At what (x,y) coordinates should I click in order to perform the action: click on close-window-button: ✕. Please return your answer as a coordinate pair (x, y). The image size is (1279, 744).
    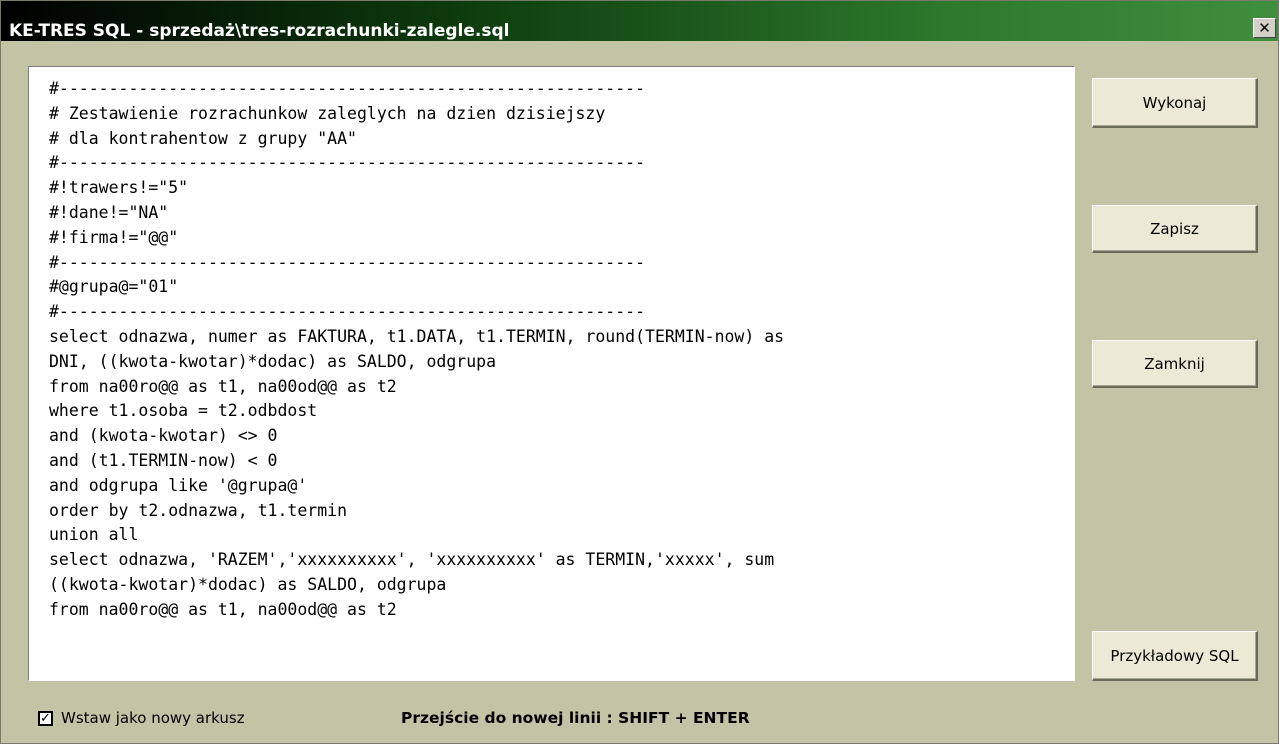
    Looking at the image, I should click on (1264, 28).